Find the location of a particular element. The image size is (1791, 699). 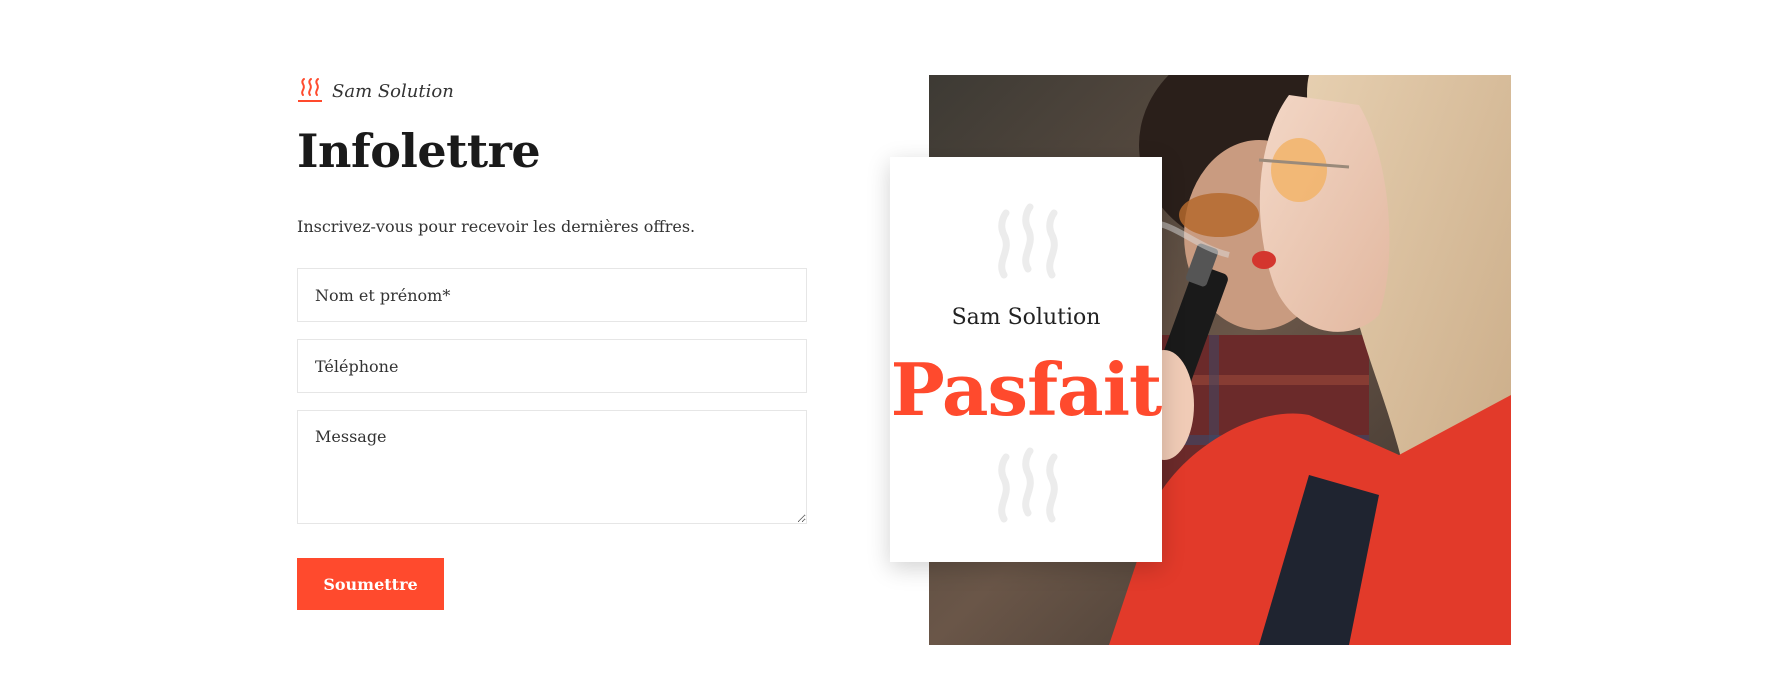

card-brand-name: Sam Solution is located at coordinates (1026, 317).